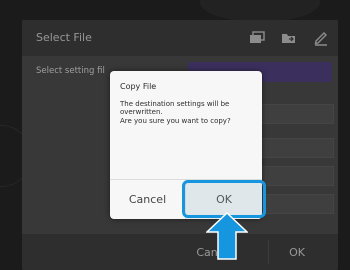  What do you see at coordinates (147, 199) in the screenshot?
I see `cancel-button: Cancel` at bounding box center [147, 199].